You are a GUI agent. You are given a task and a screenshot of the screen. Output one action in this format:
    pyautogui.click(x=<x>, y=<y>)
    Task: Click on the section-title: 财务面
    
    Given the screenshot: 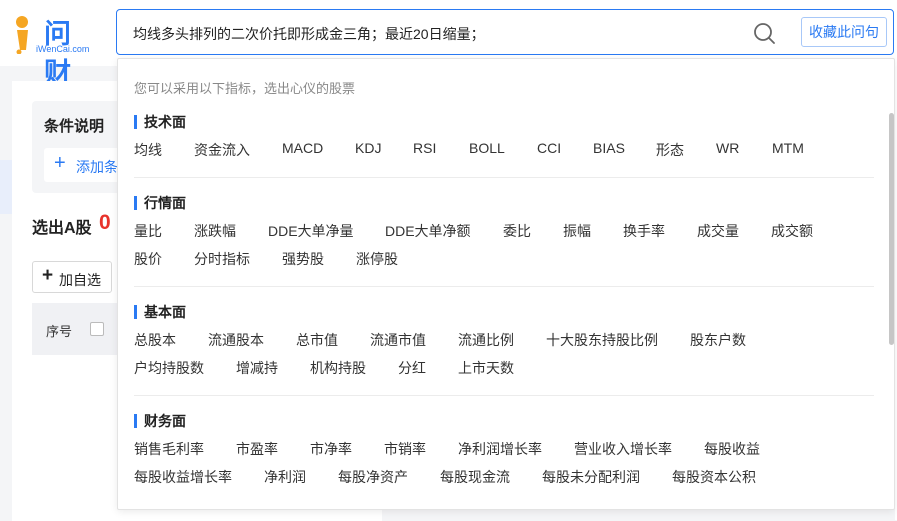 What is the action you would take?
    pyautogui.click(x=160, y=421)
    